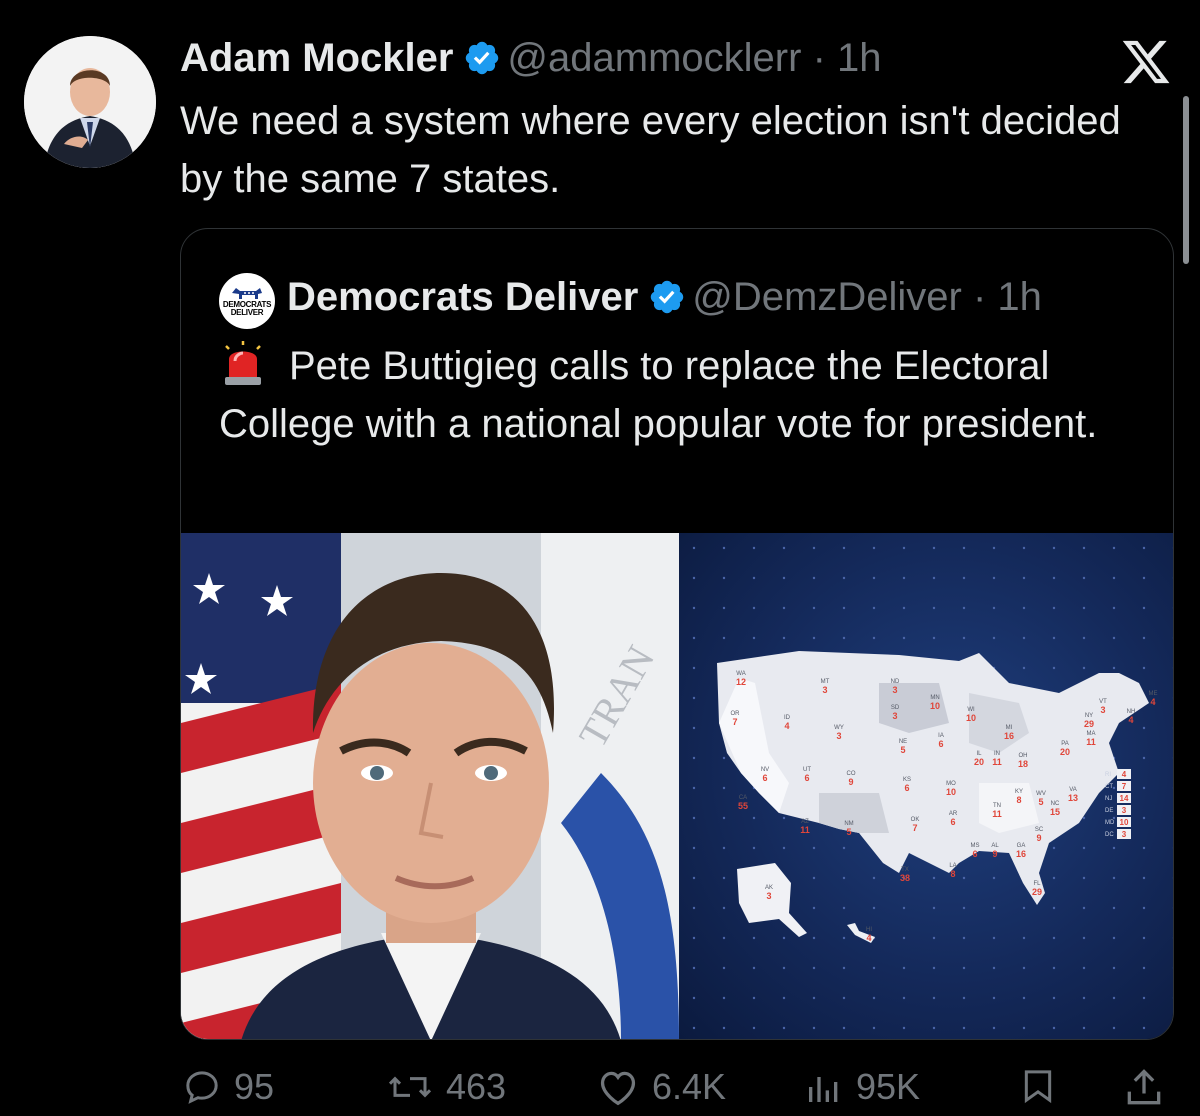 This screenshot has height=1116, width=1200. I want to click on map-state-votes: 55, so click(743, 806).